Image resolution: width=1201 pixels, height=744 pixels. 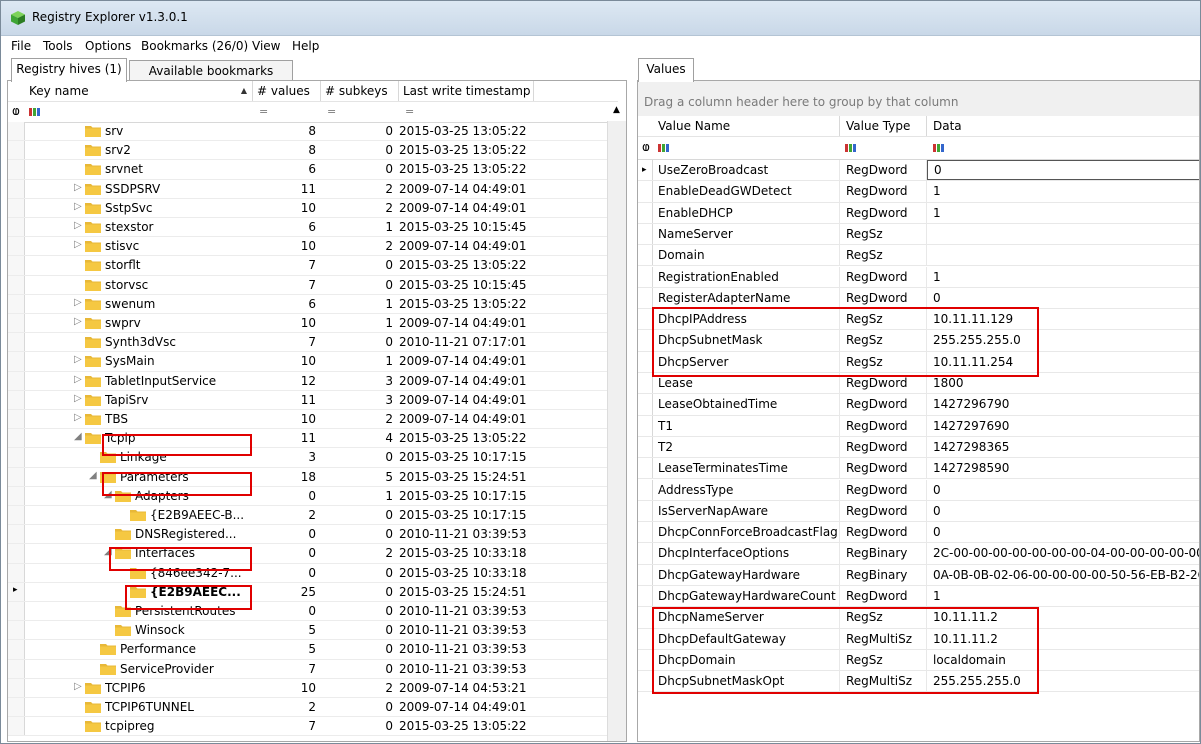 I want to click on col-data: Data, so click(x=1063, y=126).